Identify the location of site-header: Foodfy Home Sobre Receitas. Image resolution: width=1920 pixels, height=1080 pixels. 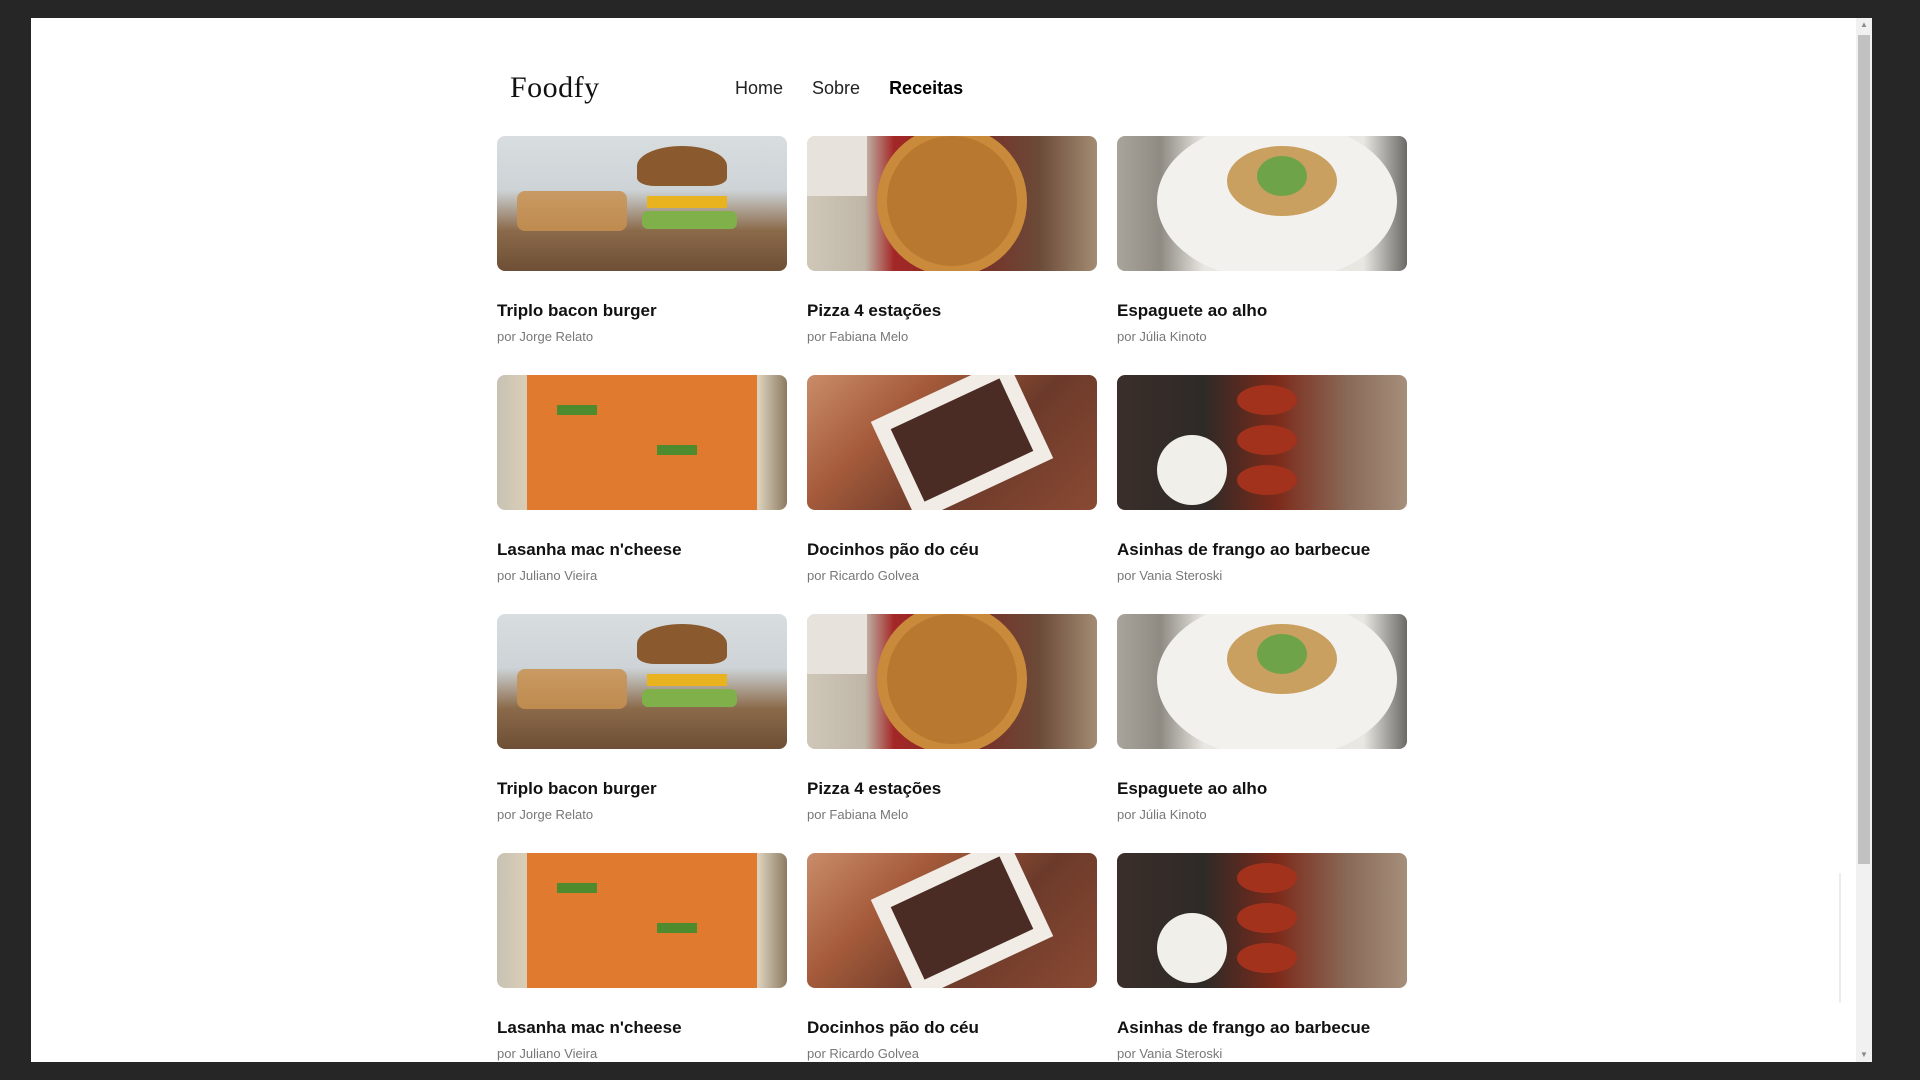
(968, 88).